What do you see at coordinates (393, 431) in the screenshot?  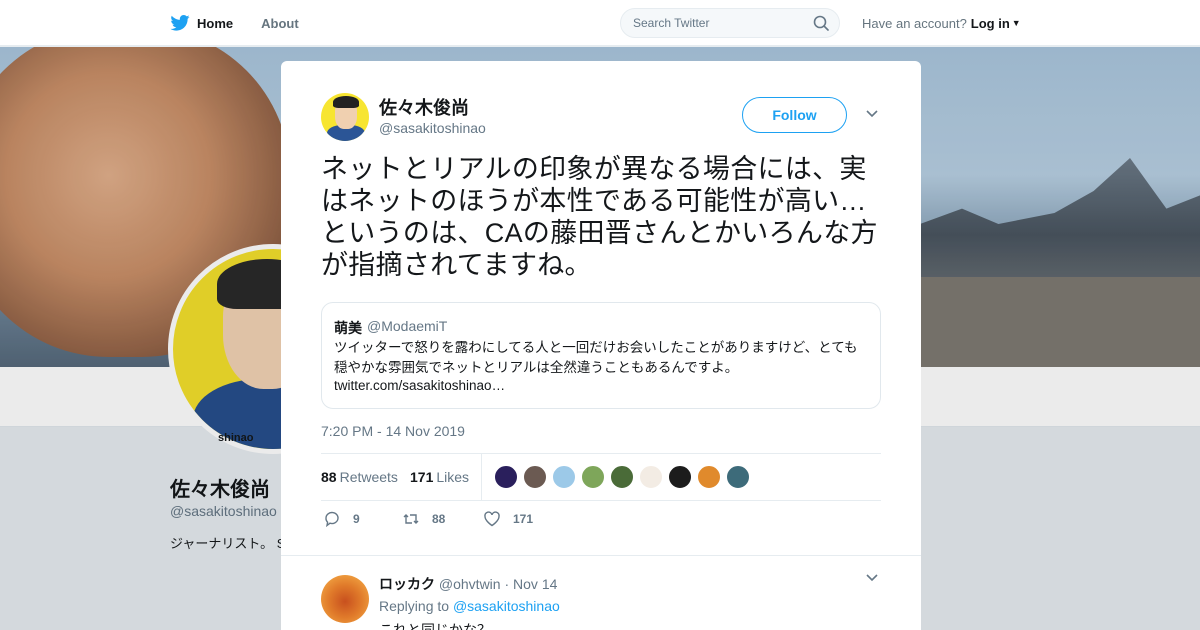 I see `tweet-timestamp: 7:20 PM - 14 Nov 2019` at bounding box center [393, 431].